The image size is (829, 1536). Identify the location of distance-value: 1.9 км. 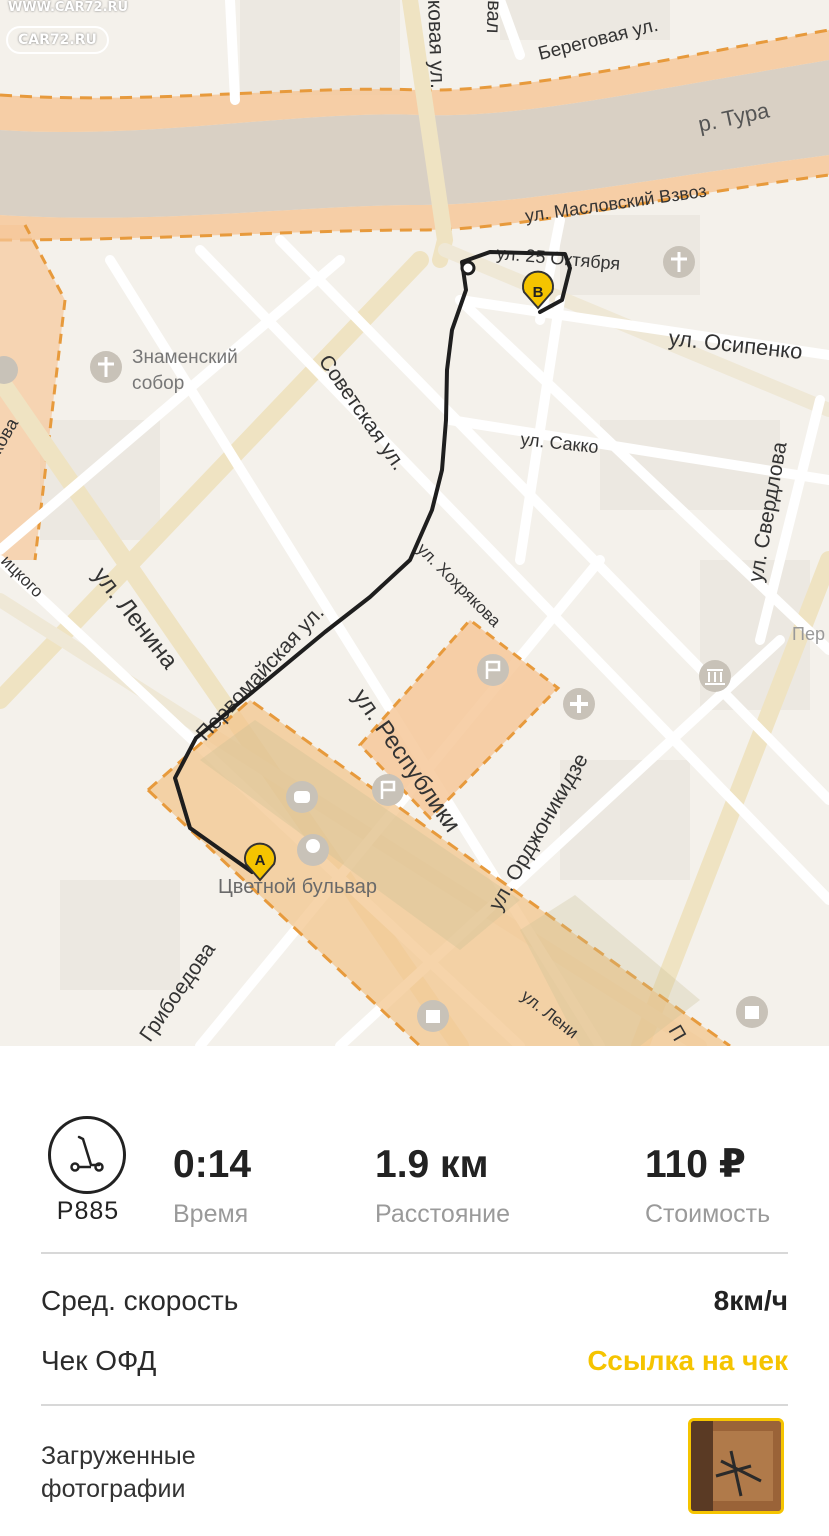
(432, 1164).